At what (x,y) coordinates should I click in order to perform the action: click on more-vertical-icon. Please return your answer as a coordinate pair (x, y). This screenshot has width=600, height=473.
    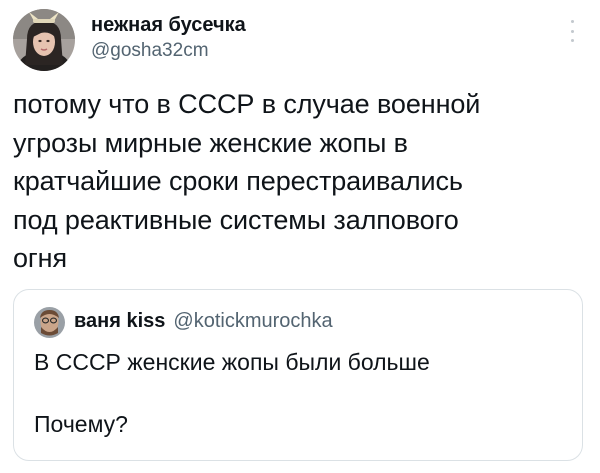
    Looking at the image, I should click on (572, 31).